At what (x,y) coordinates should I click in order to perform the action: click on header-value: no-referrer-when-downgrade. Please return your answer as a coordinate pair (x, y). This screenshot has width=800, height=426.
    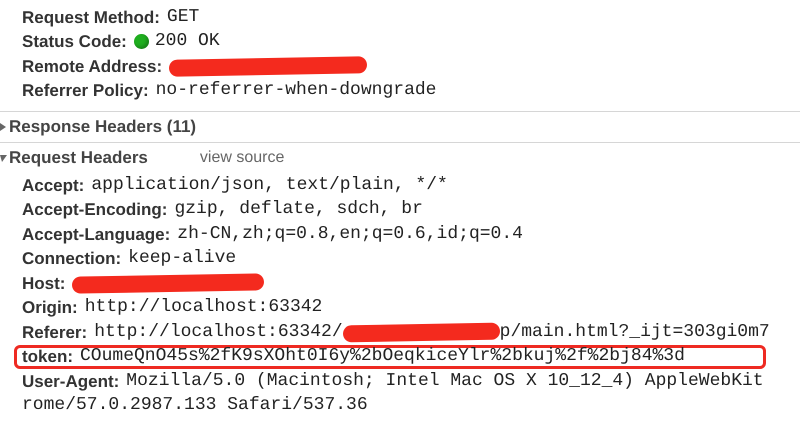
    Looking at the image, I should click on (296, 90).